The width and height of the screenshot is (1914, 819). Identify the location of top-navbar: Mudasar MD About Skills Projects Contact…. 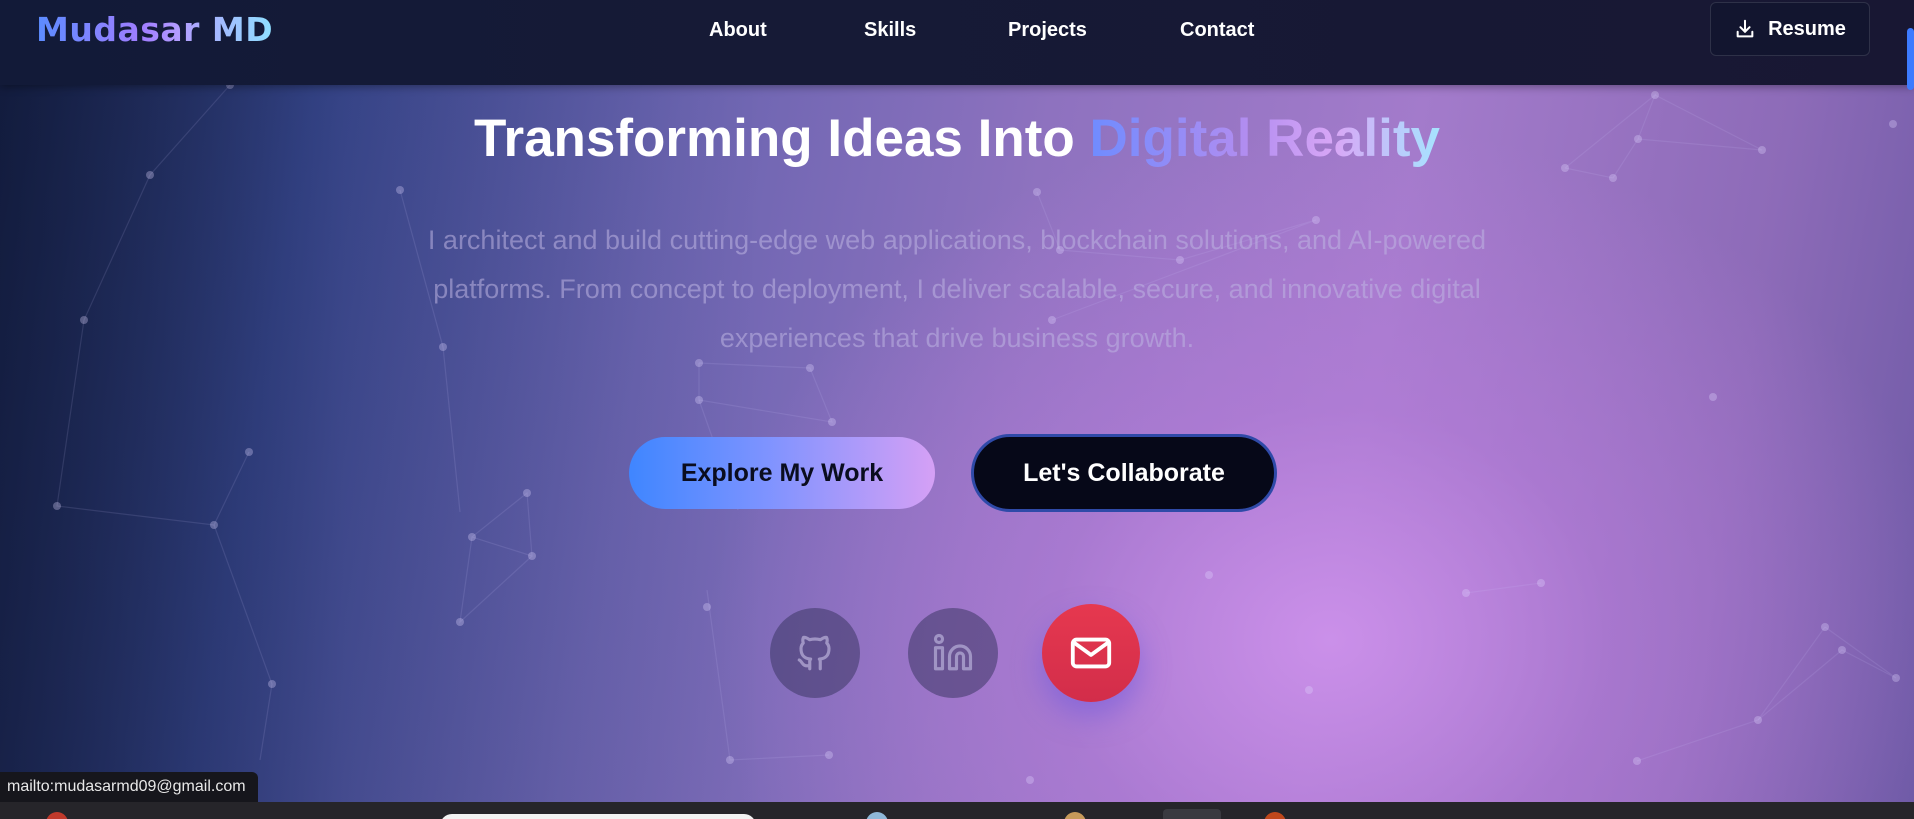
(957, 42).